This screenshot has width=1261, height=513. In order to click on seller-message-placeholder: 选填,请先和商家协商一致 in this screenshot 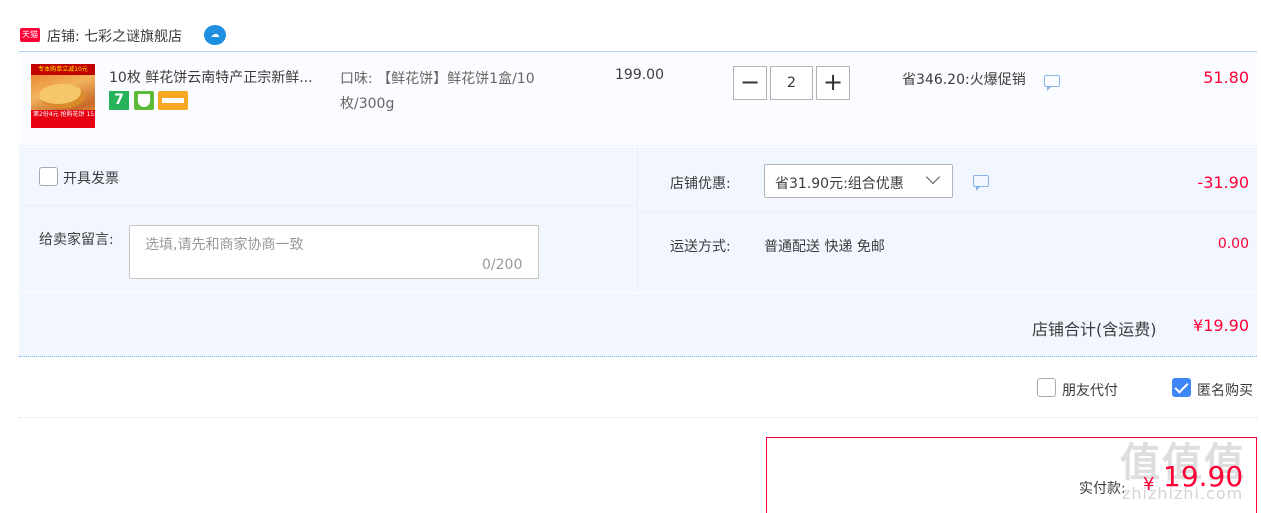, I will do `click(224, 245)`.